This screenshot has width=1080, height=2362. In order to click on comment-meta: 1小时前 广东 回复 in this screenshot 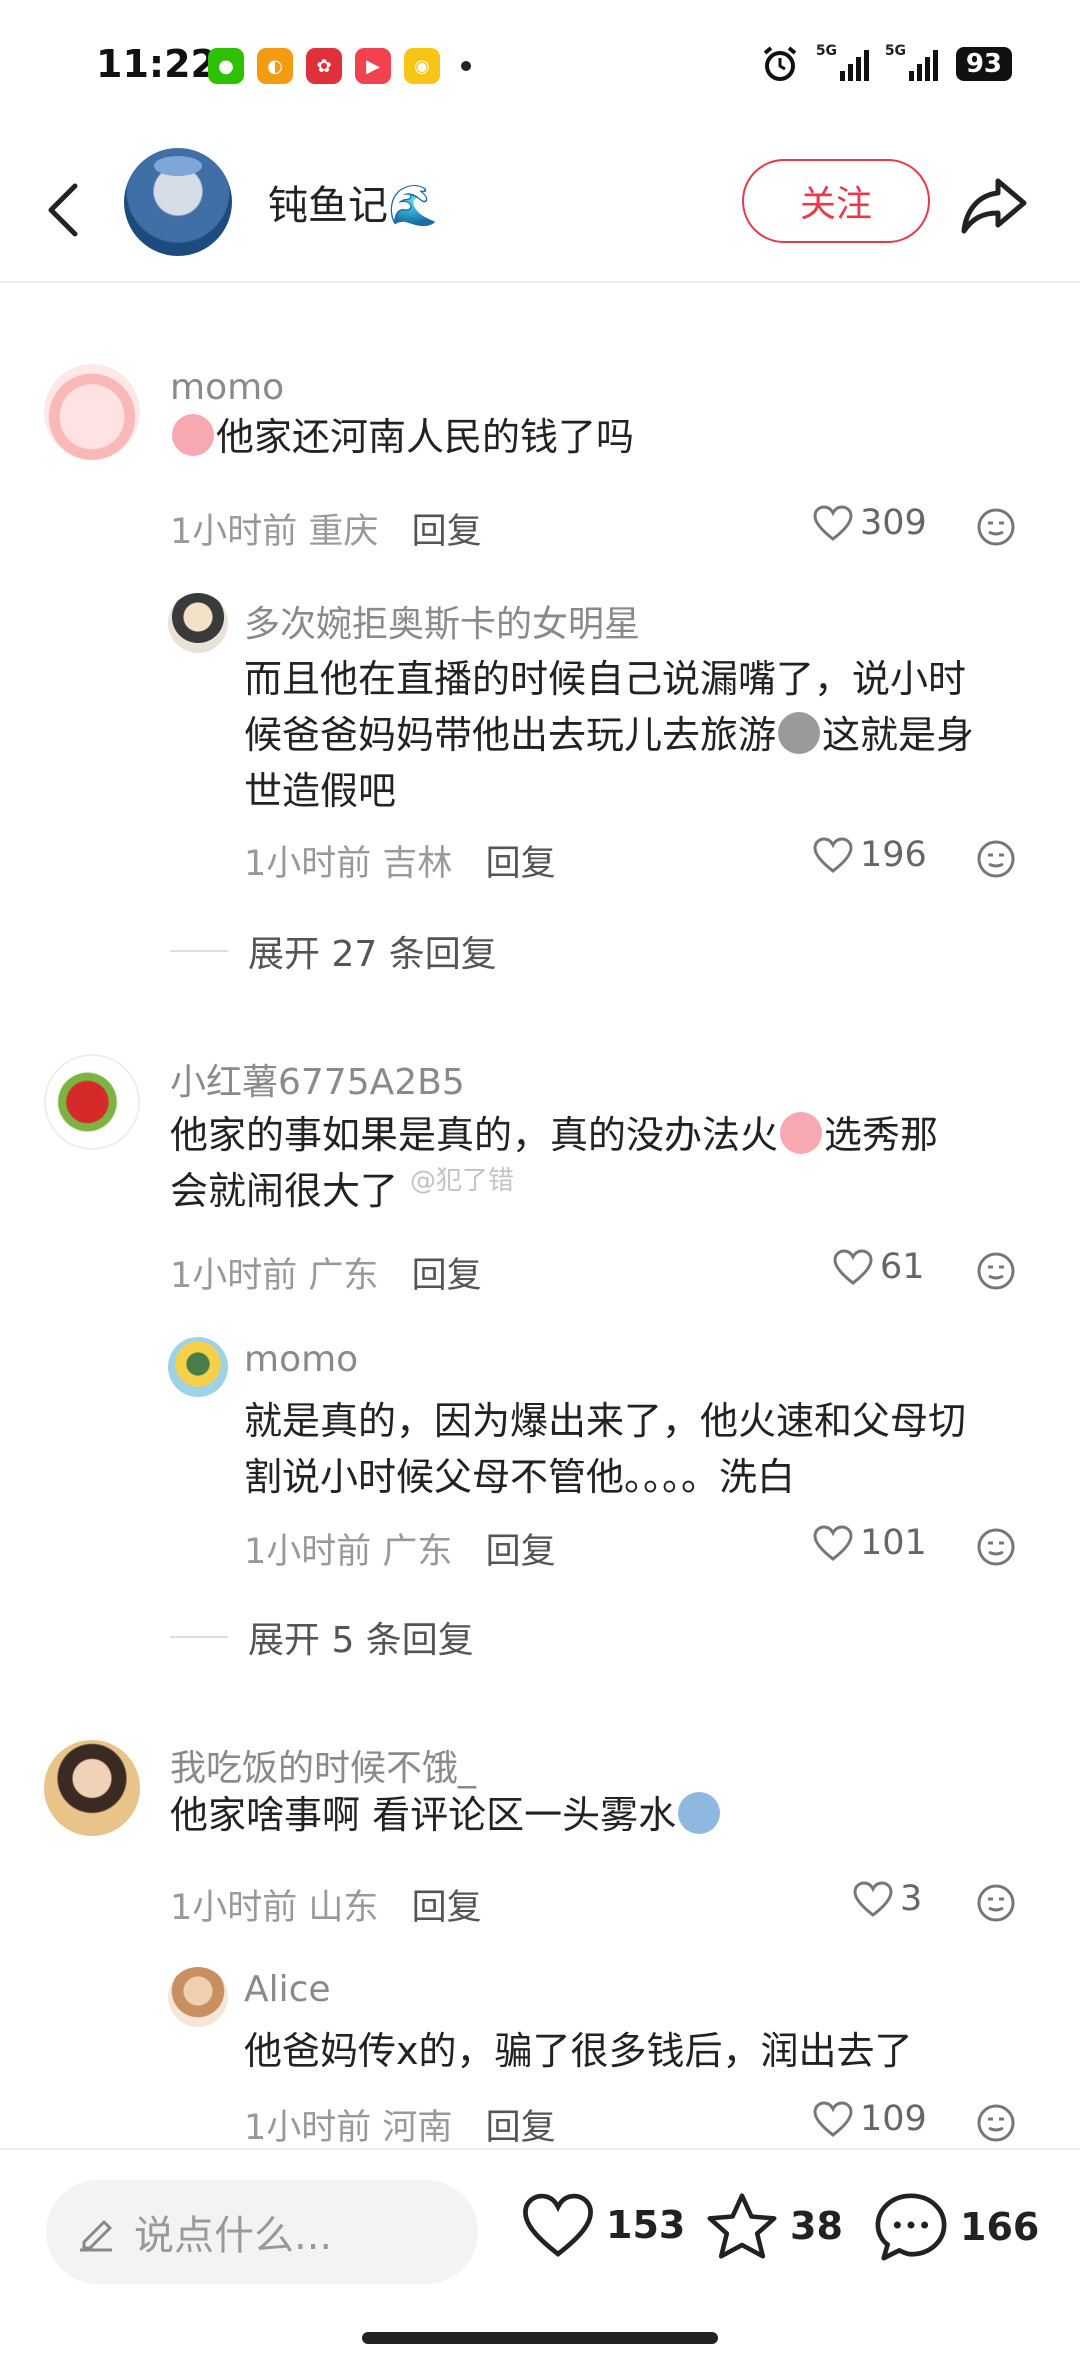, I will do `click(326, 1272)`.